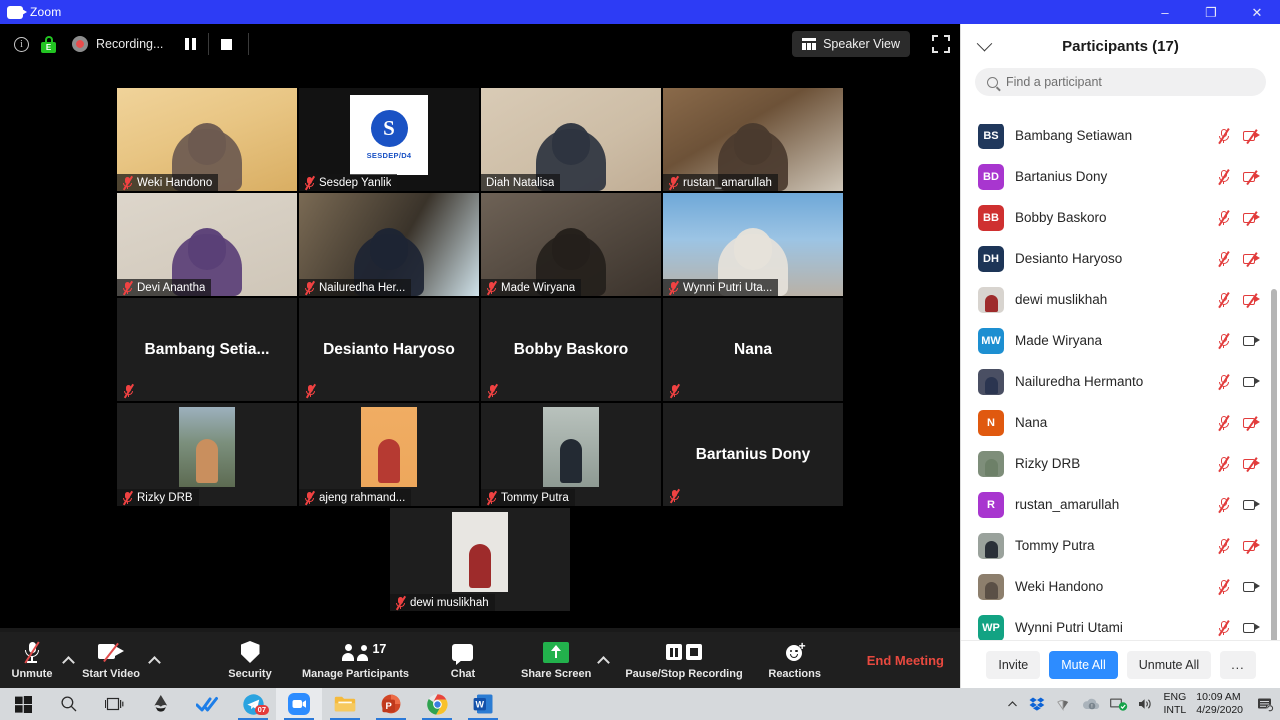  Describe the element at coordinates (1120, 176) in the screenshot. I see `participant-row: BD Bartanius Dony` at that location.